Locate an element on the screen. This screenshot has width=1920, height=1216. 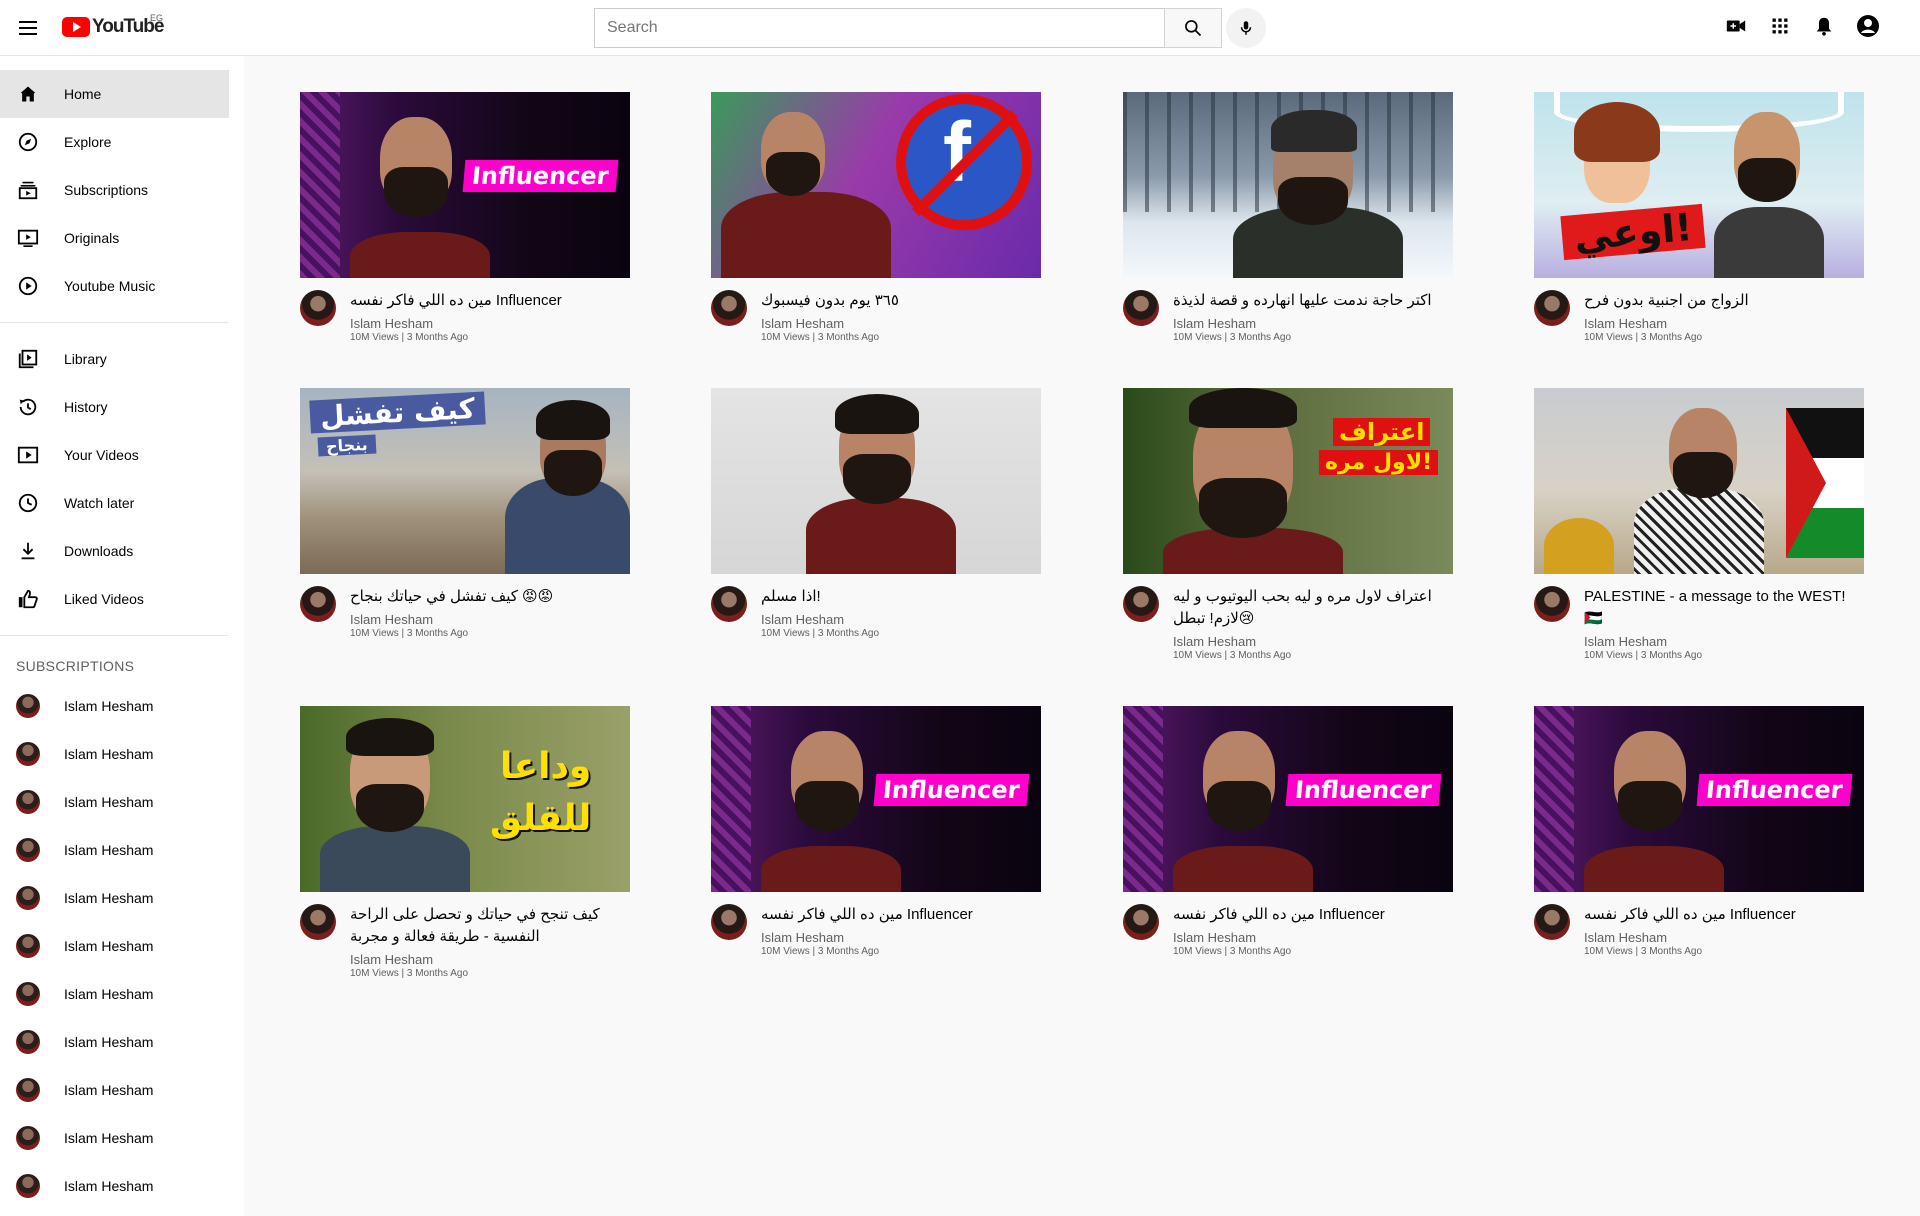
sidebar-item-liked-videos: Liked Videos is located at coordinates (122, 599).